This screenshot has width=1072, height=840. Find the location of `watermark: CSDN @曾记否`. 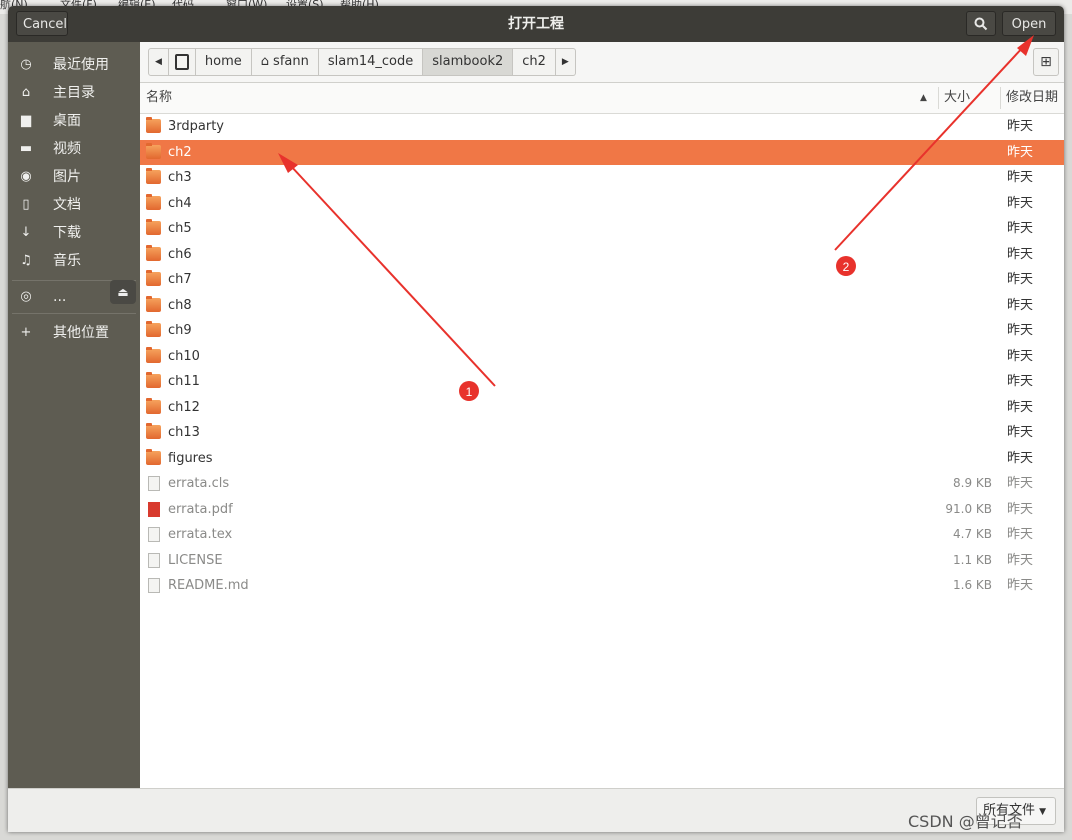

watermark: CSDN @曾记否 is located at coordinates (965, 821).